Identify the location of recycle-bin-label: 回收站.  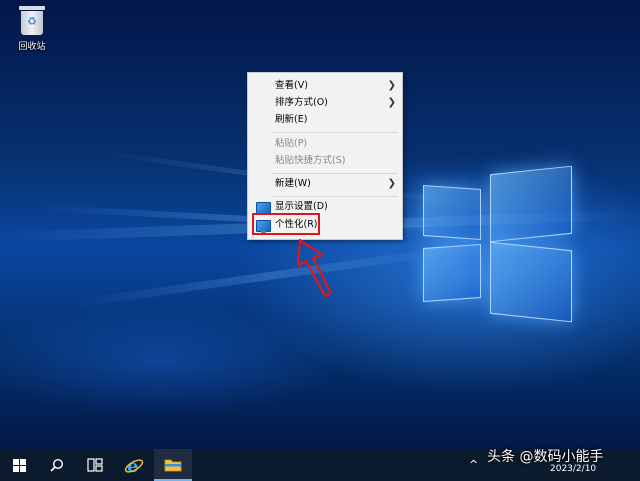
(32, 47).